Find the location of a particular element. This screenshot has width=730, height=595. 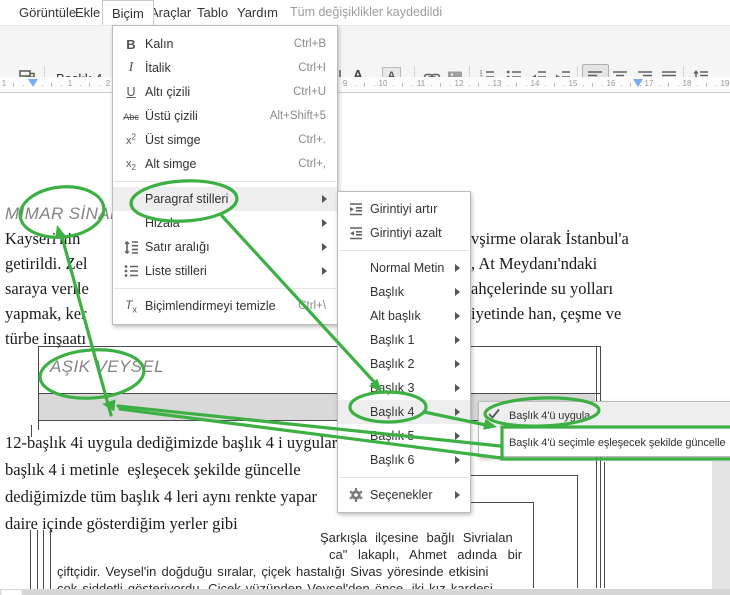

format-menu-item-hizala: Hizala is located at coordinates (225, 223).